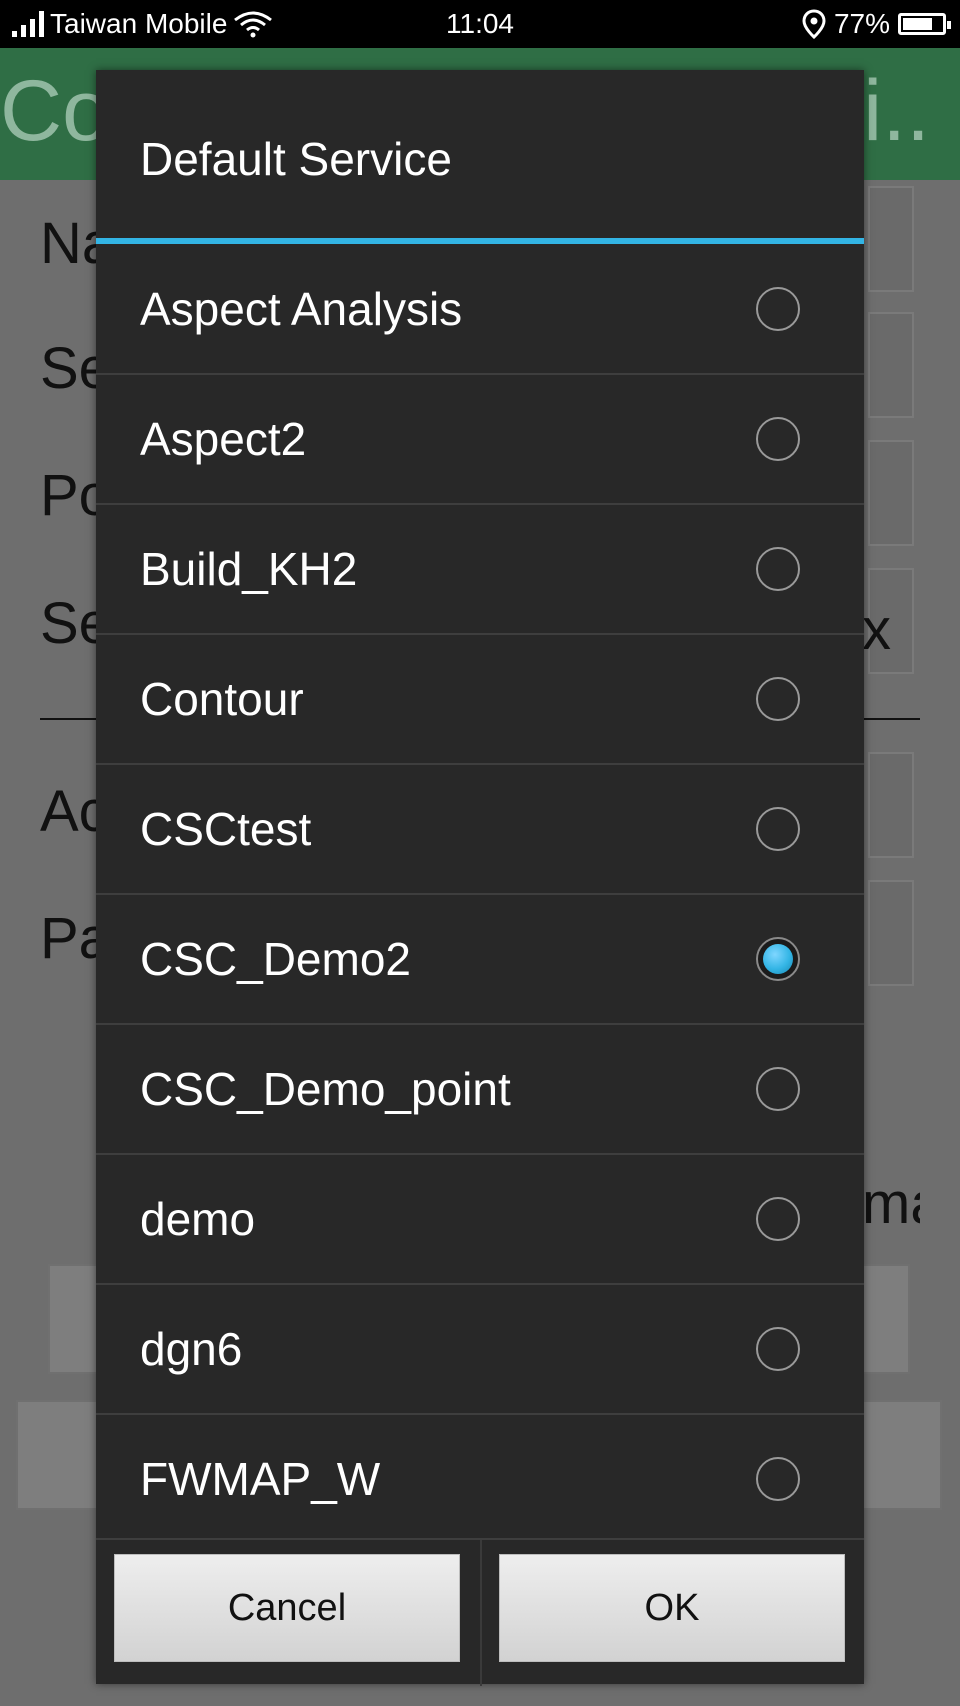 The height and width of the screenshot is (1706, 960). What do you see at coordinates (480, 1479) in the screenshot?
I see `service-item-fwmap-w: FWMAP_W` at bounding box center [480, 1479].